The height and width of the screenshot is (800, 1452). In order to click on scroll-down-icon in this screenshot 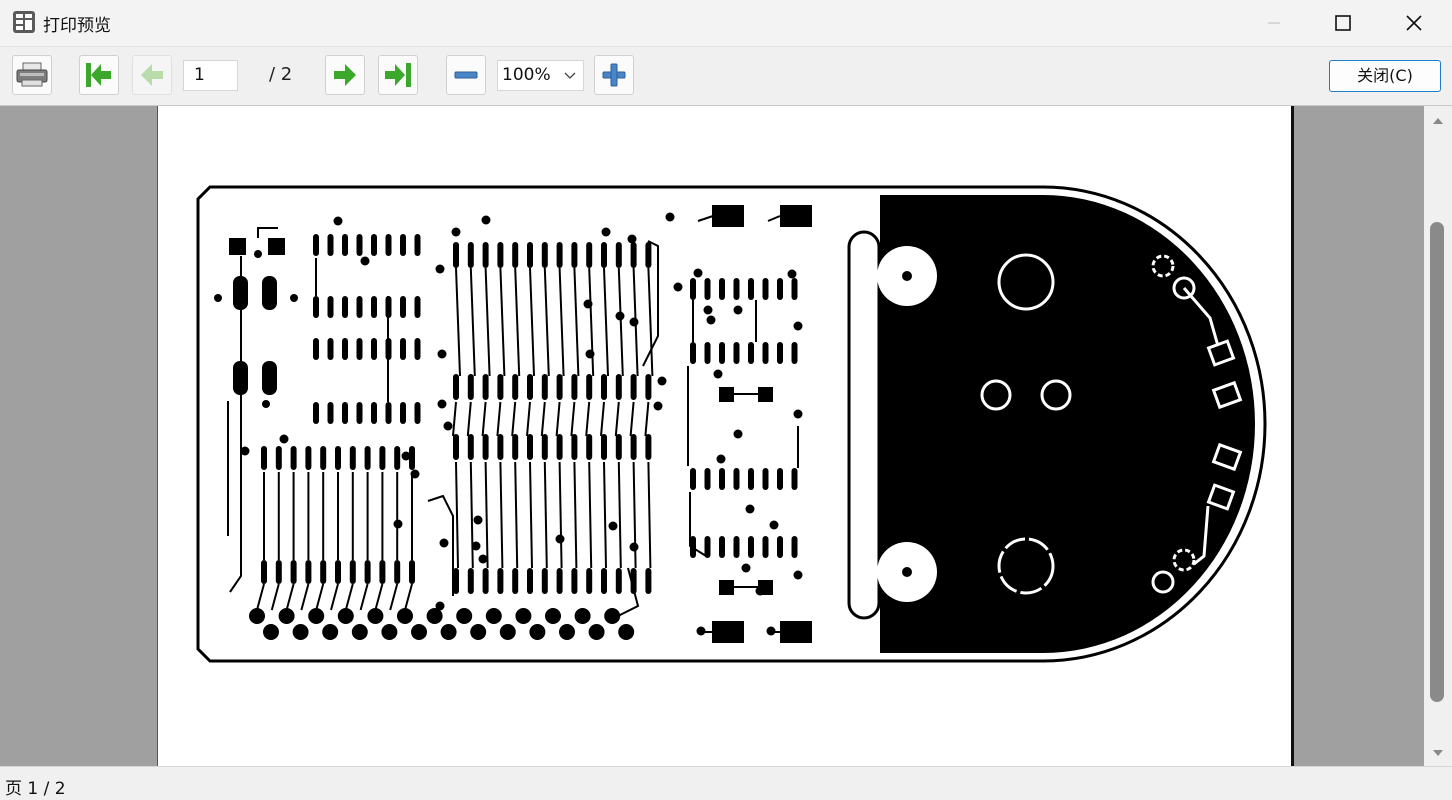, I will do `click(1438, 753)`.